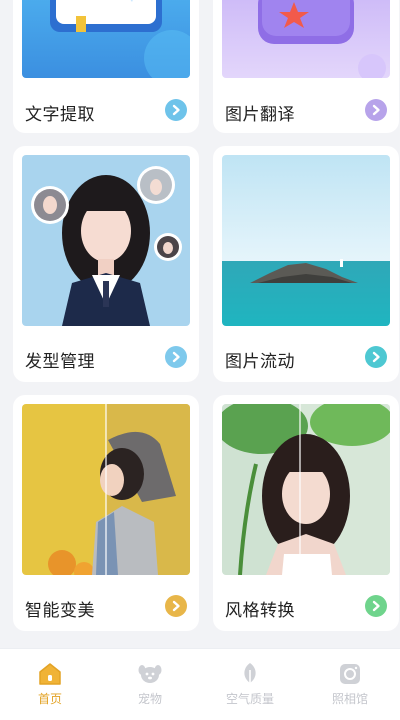  What do you see at coordinates (350, 674) in the screenshot?
I see `camera-icon` at bounding box center [350, 674].